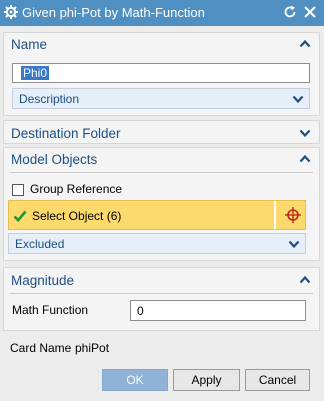  Describe the element at coordinates (135, 380) in the screenshot. I see `ok-button: OK` at that location.